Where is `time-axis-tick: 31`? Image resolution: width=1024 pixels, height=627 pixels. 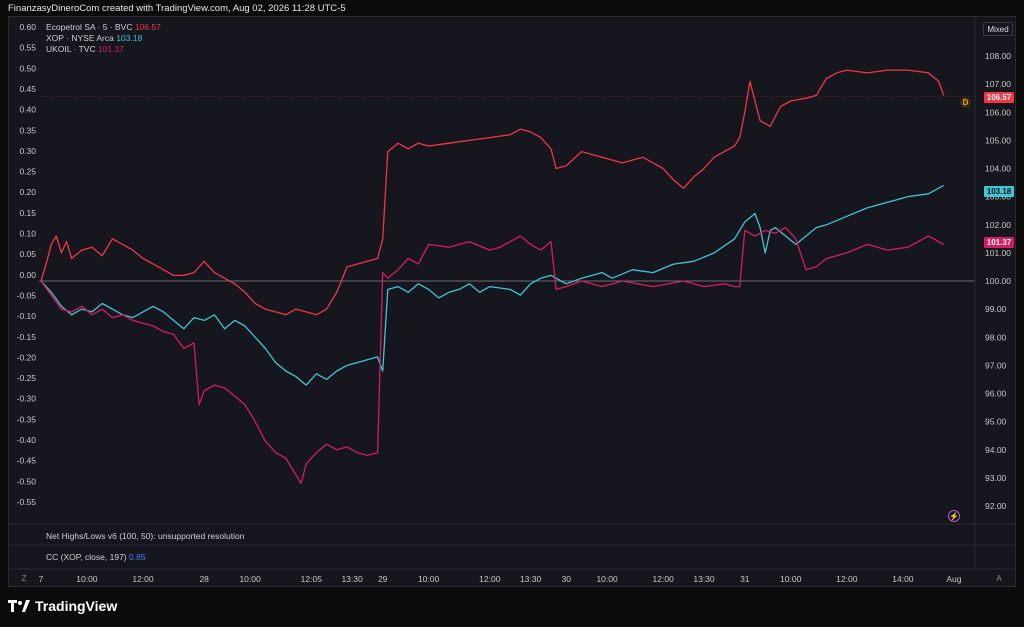 time-axis-tick: 31 is located at coordinates (745, 579).